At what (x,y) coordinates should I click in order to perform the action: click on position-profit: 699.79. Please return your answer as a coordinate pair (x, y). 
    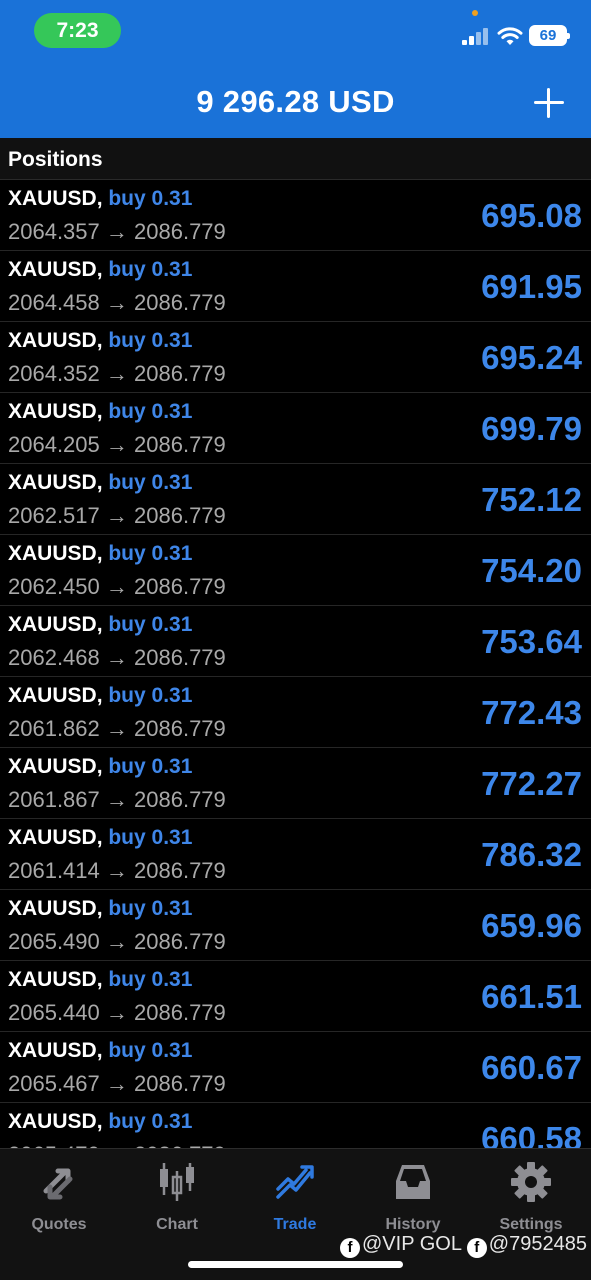
    Looking at the image, I should click on (531, 428).